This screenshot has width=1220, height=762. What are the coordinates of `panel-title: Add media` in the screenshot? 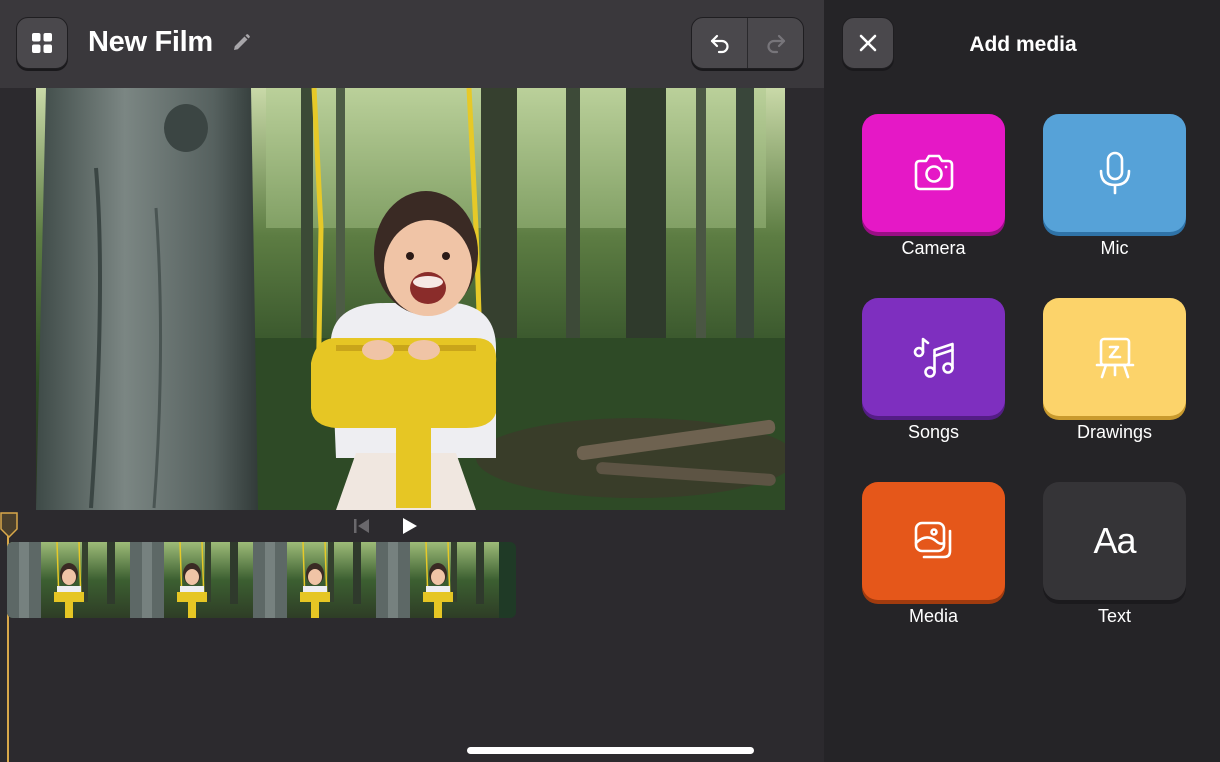 It's located at (1023, 44).